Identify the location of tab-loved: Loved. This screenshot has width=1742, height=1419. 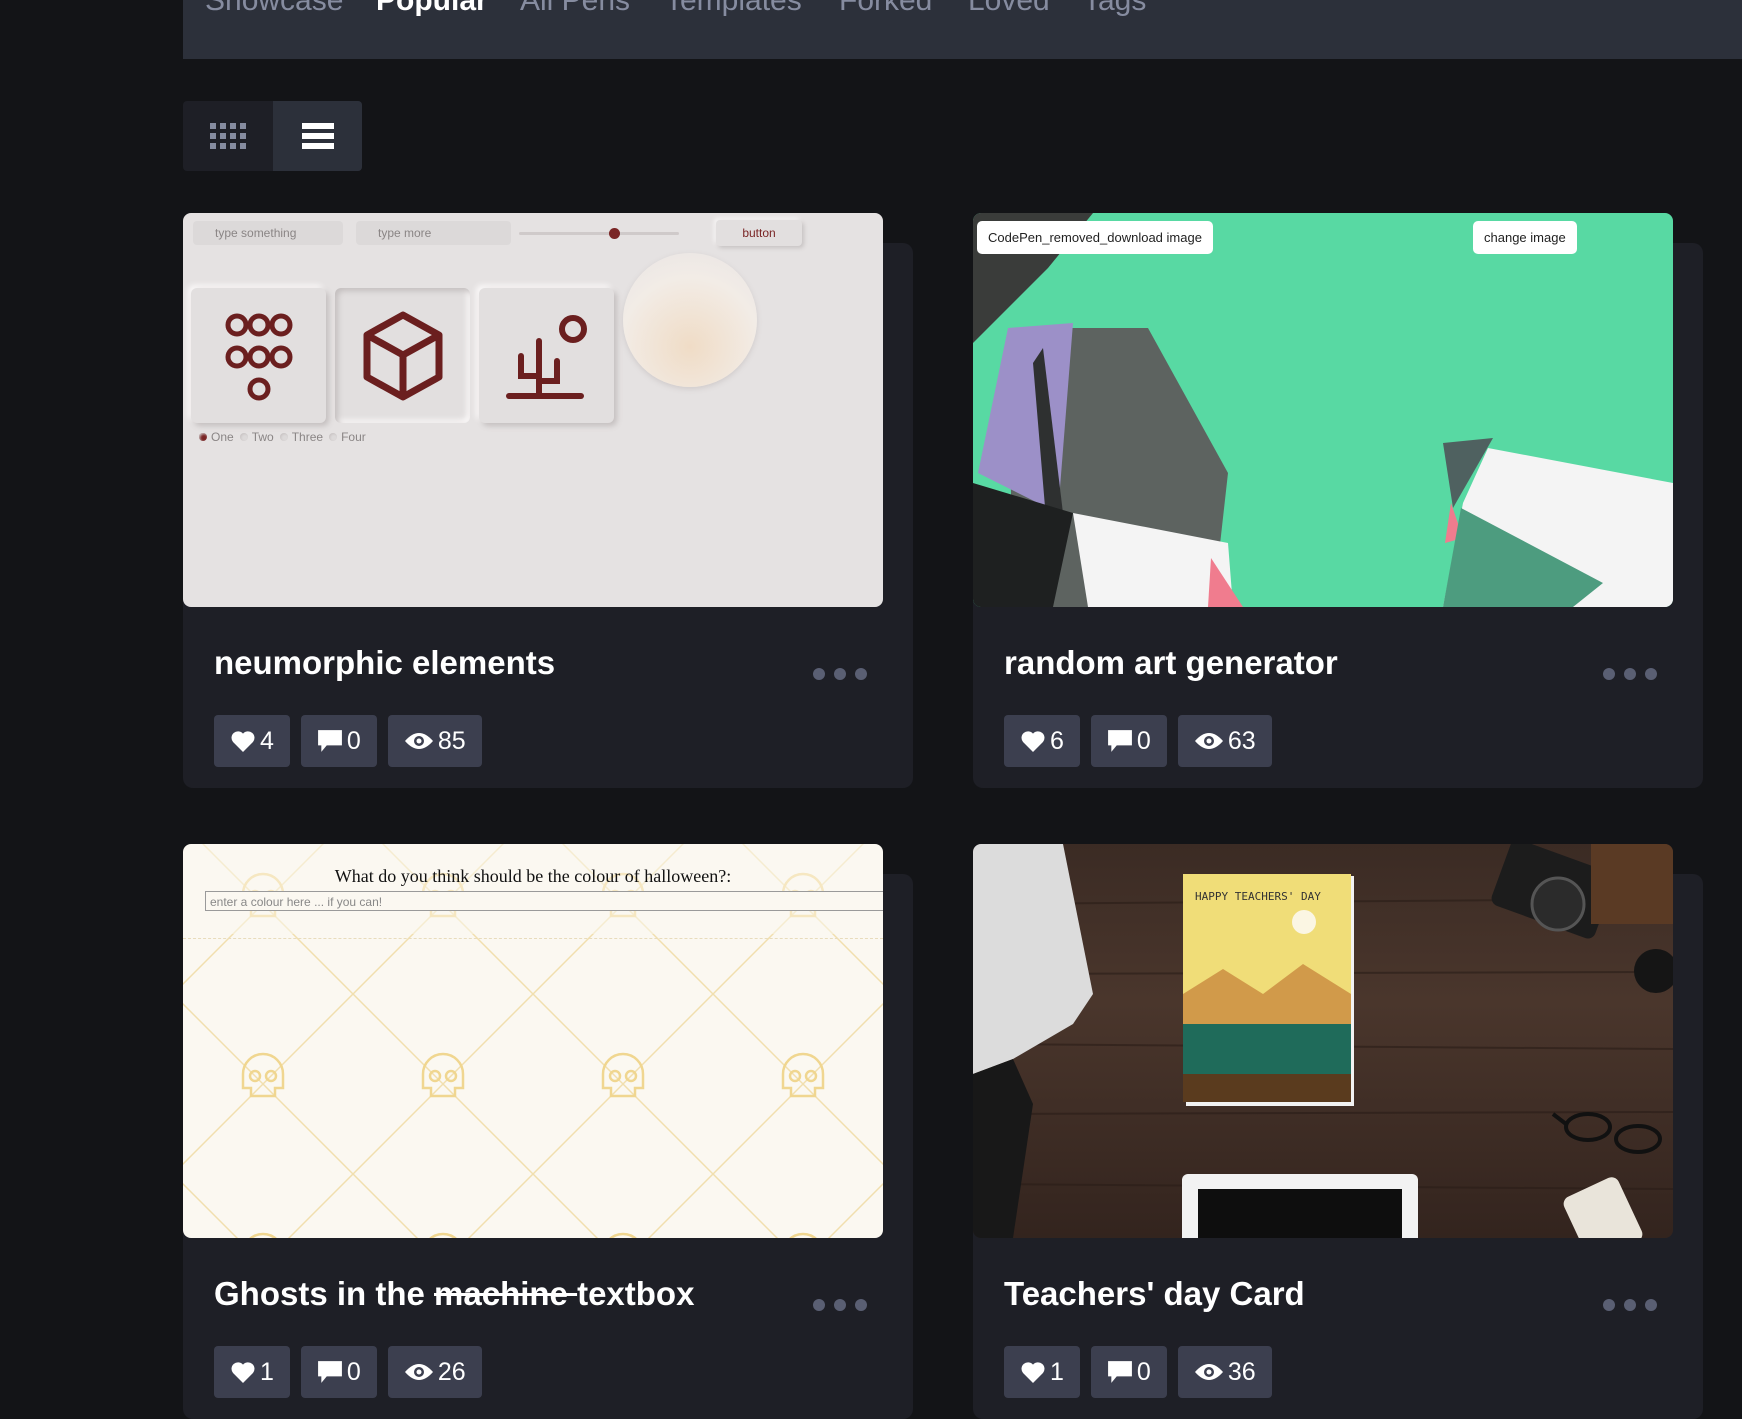
(1009, 9).